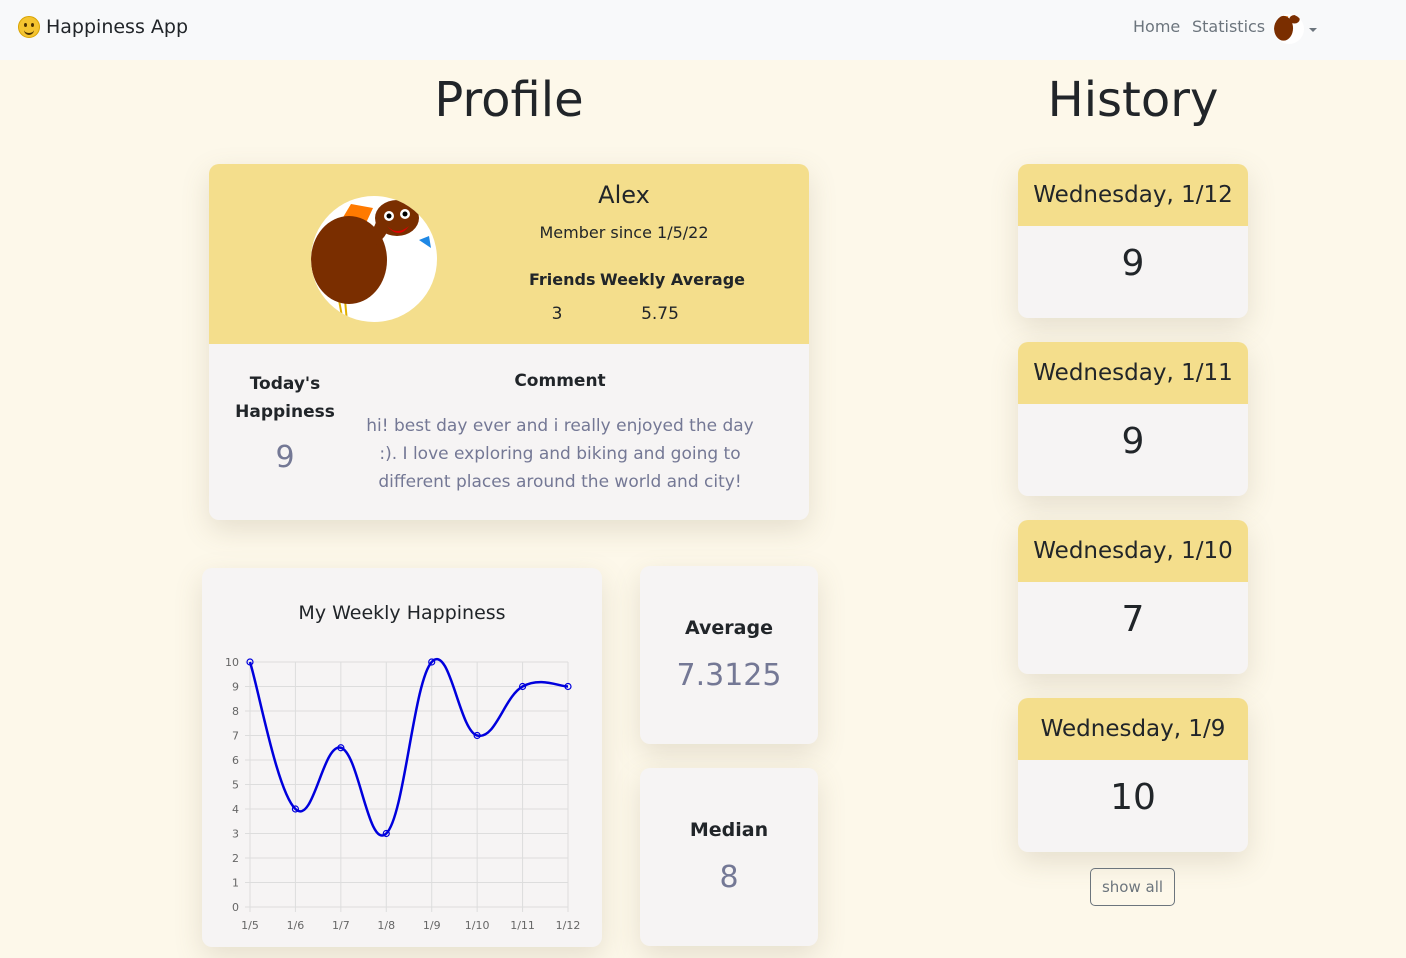  What do you see at coordinates (1133, 797) in the screenshot?
I see `history-value: 10` at bounding box center [1133, 797].